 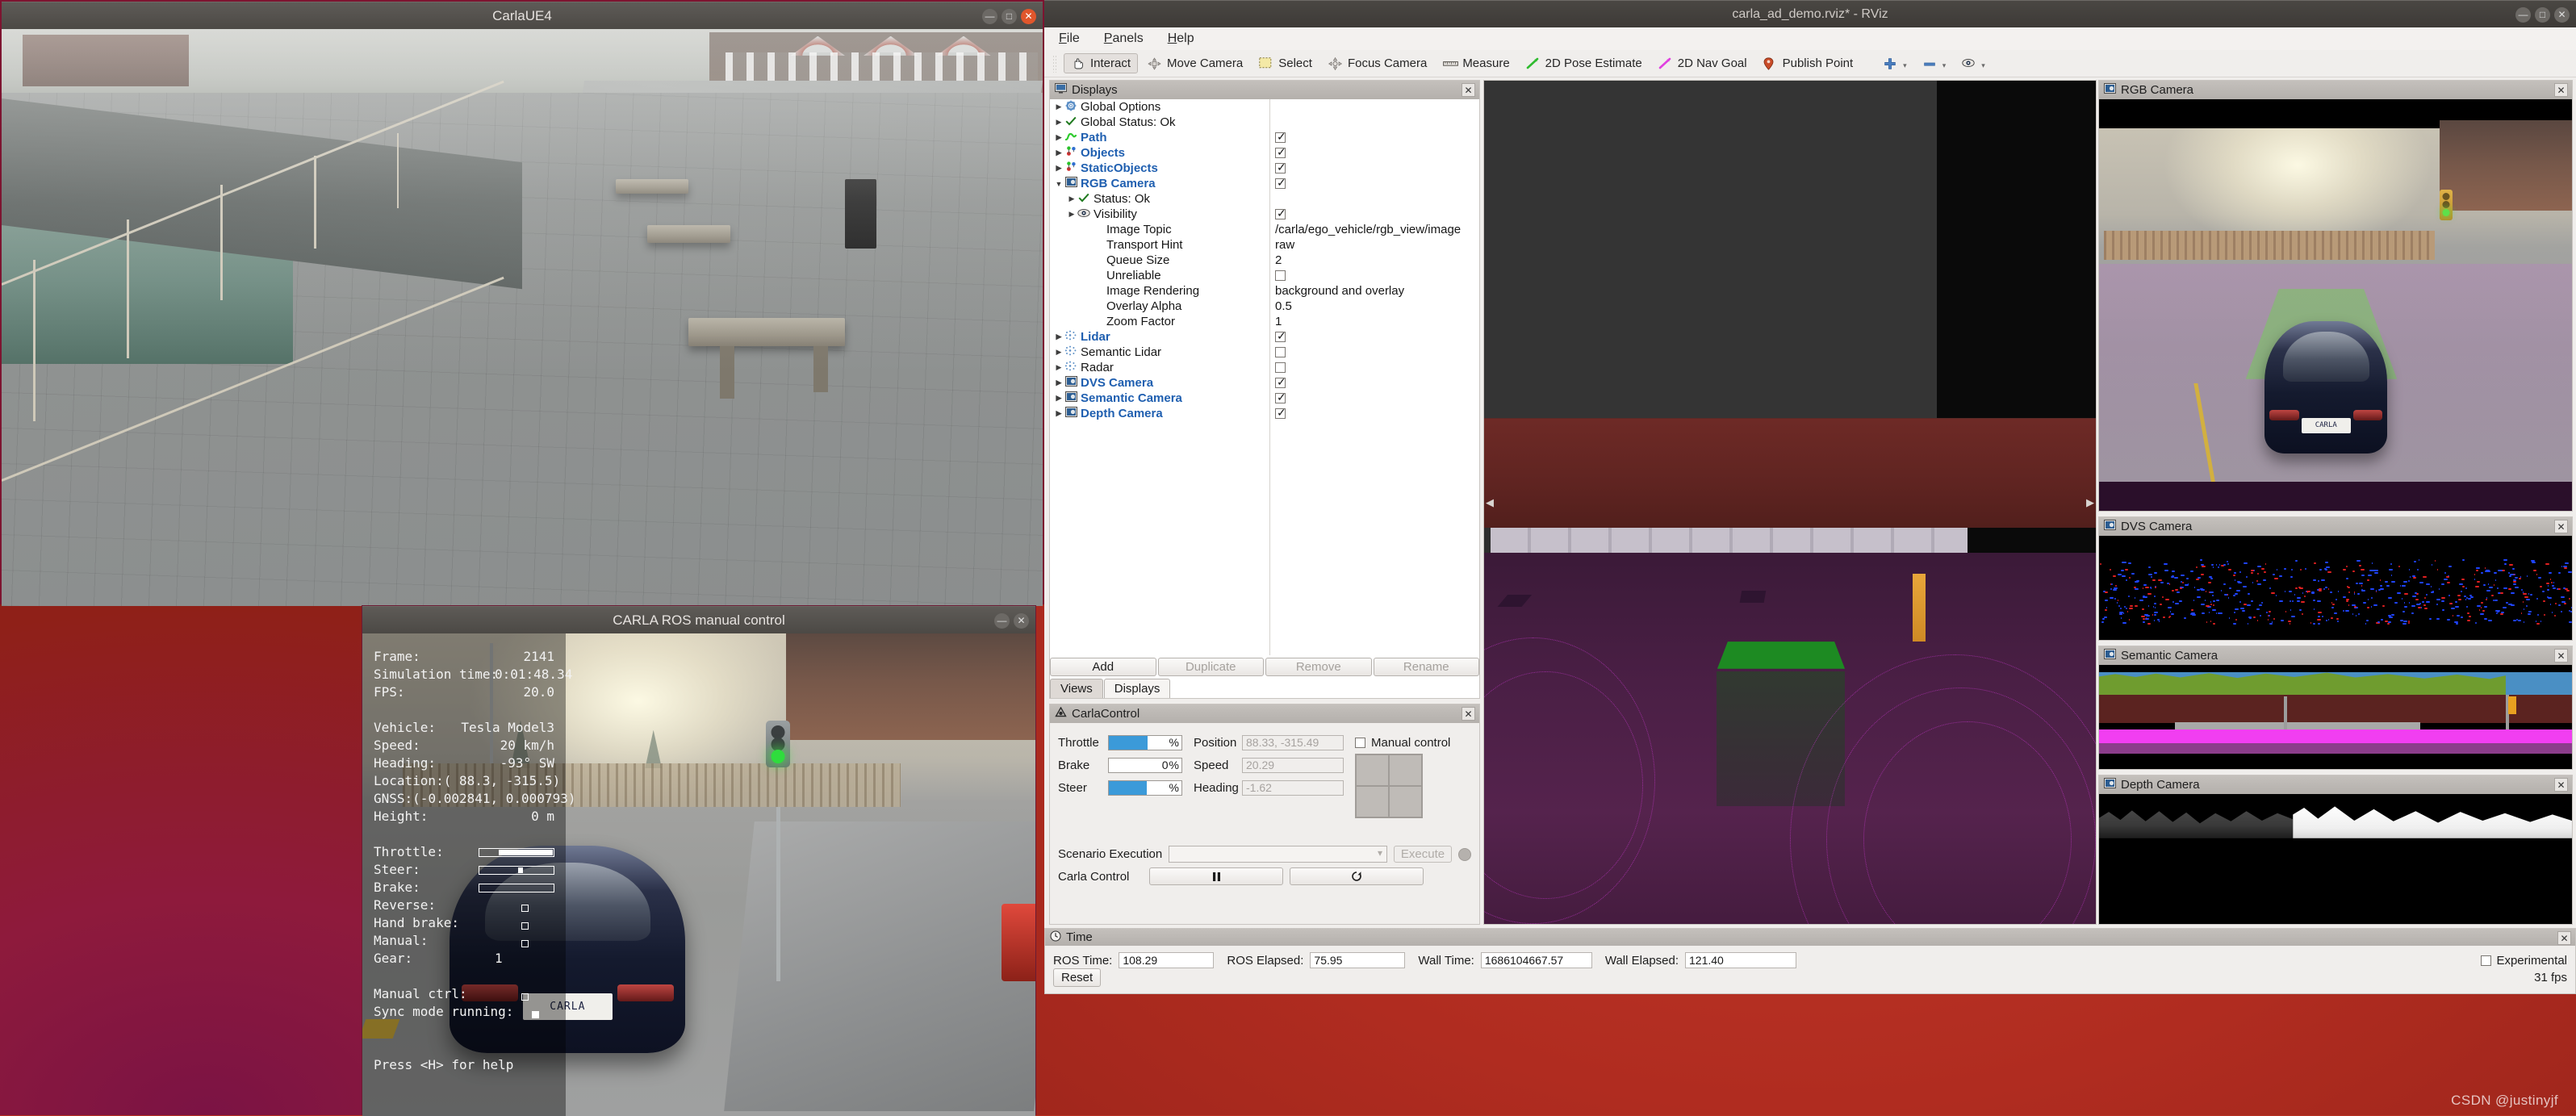 What do you see at coordinates (1360, 743) in the screenshot?
I see `manual-control-checkbox` at bounding box center [1360, 743].